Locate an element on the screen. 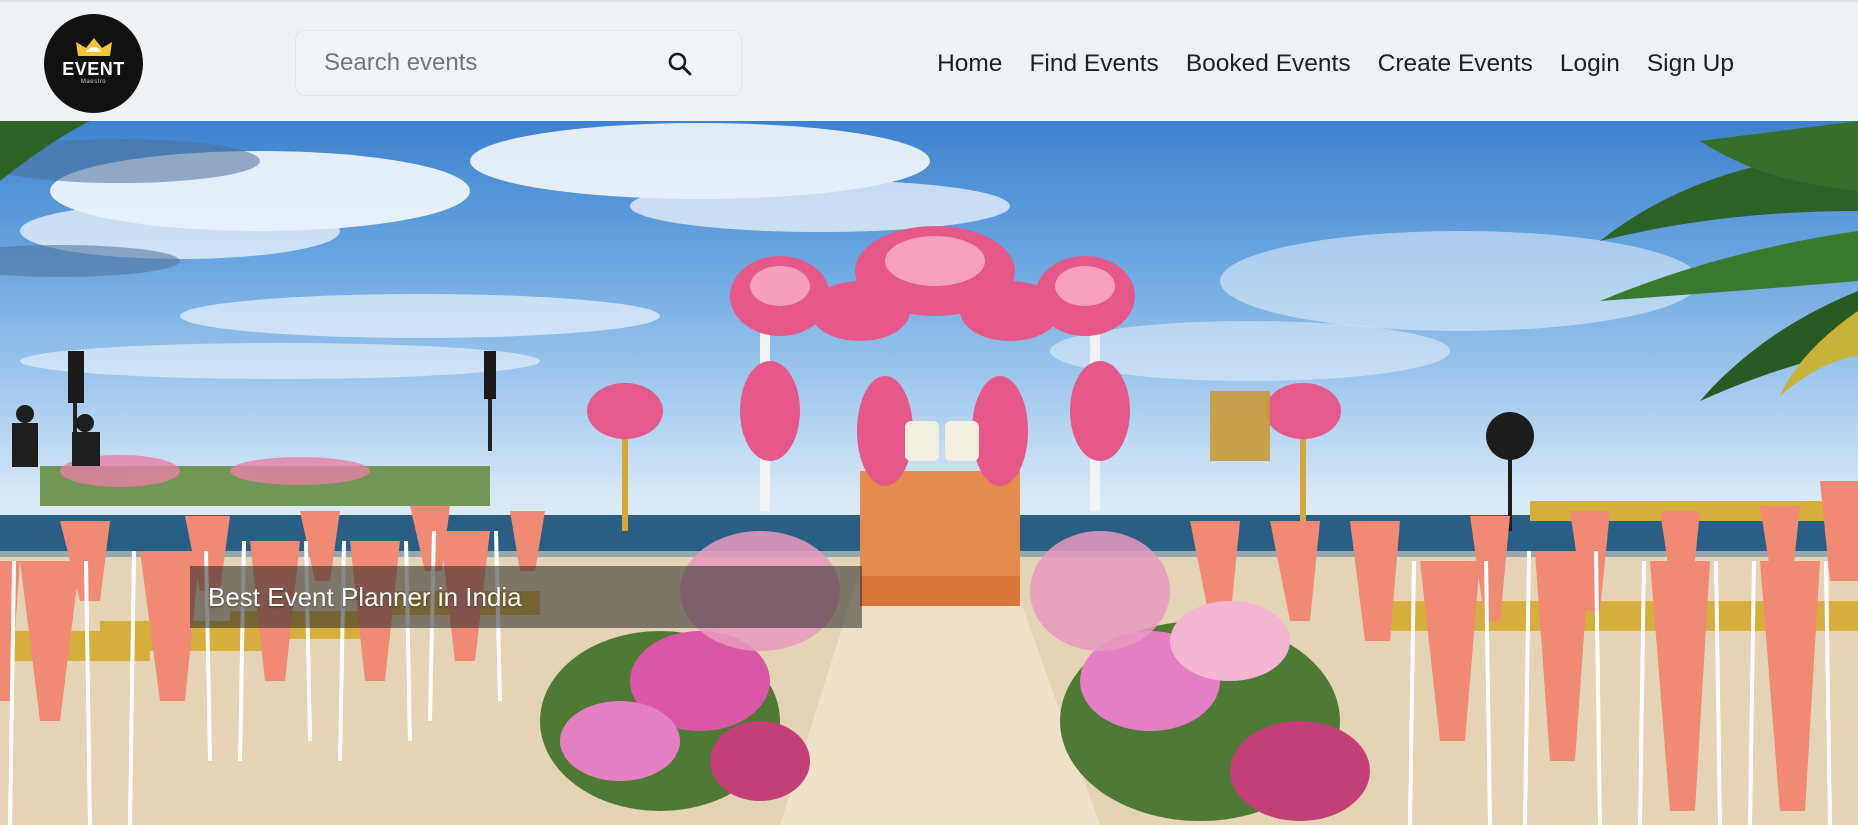 The width and height of the screenshot is (1858, 825). nav-sign-up: Sign Up is located at coordinates (1690, 64).